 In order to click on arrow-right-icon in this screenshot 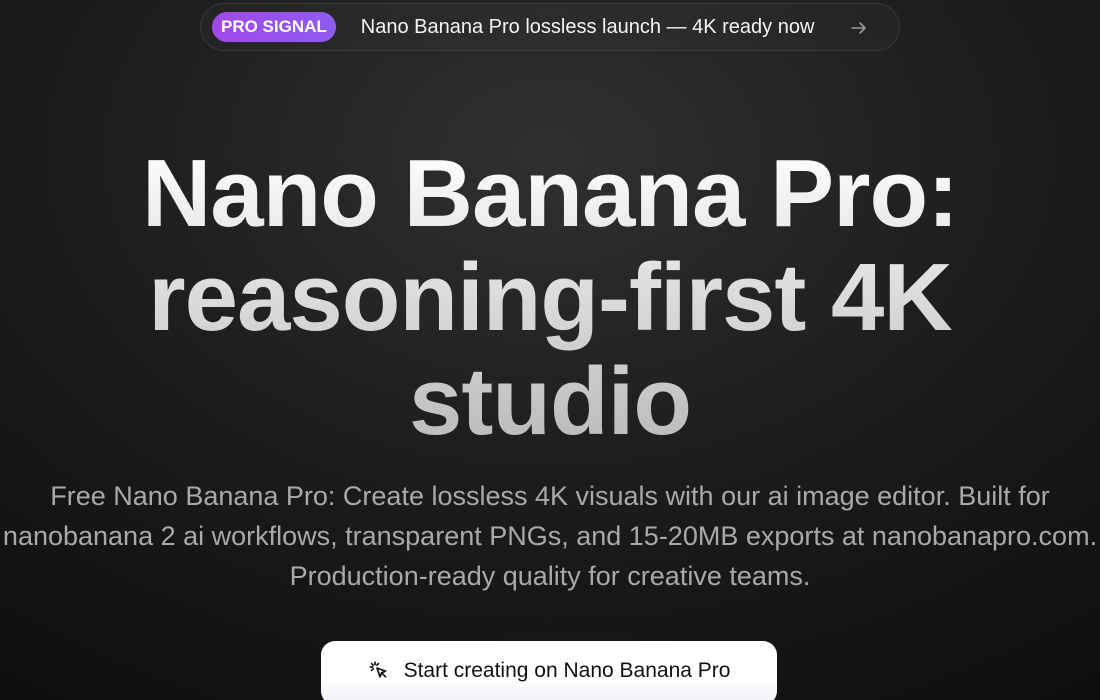, I will do `click(859, 28)`.